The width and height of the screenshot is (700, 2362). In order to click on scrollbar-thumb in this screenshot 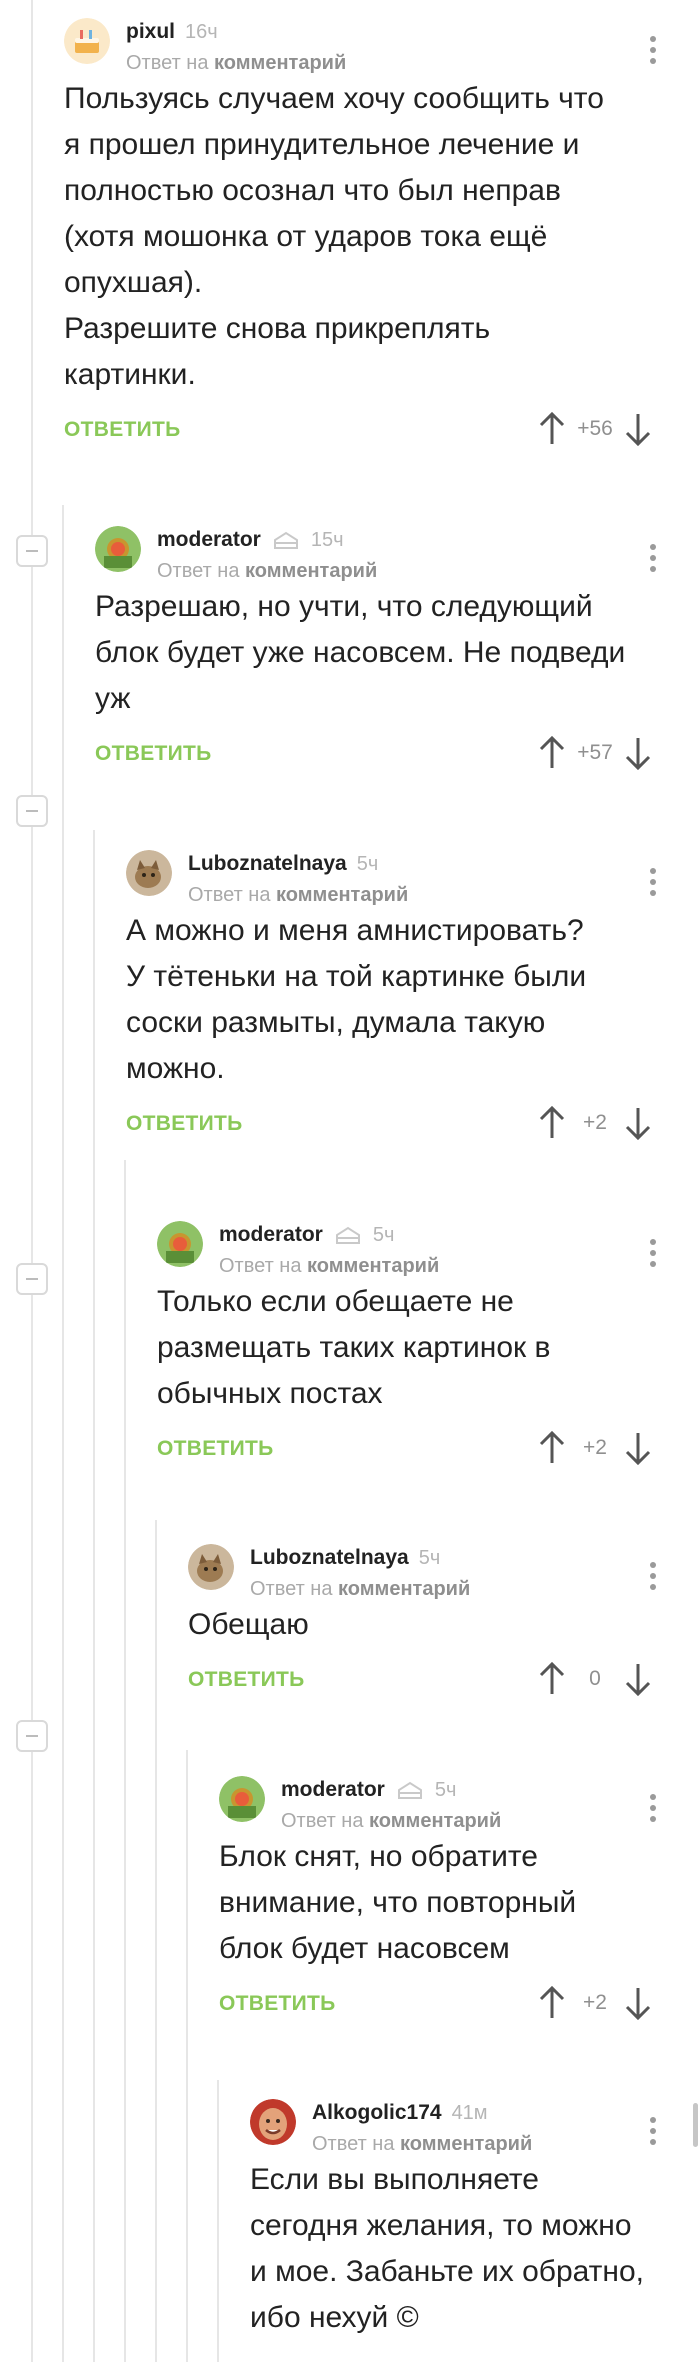, I will do `click(695, 2125)`.